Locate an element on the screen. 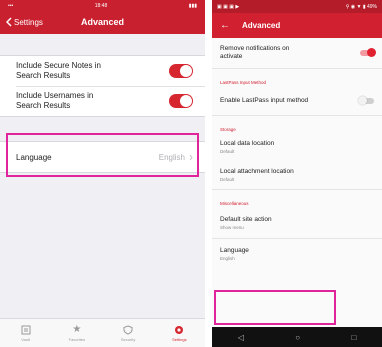 The image size is (382, 347). usernames-row: Include Usernames in Search Results is located at coordinates (102, 101).